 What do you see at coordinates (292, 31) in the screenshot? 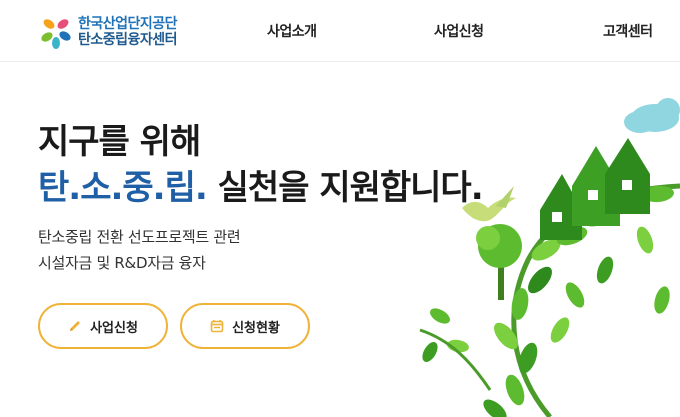
I see `nav-item-business-intro: 사업소개` at bounding box center [292, 31].